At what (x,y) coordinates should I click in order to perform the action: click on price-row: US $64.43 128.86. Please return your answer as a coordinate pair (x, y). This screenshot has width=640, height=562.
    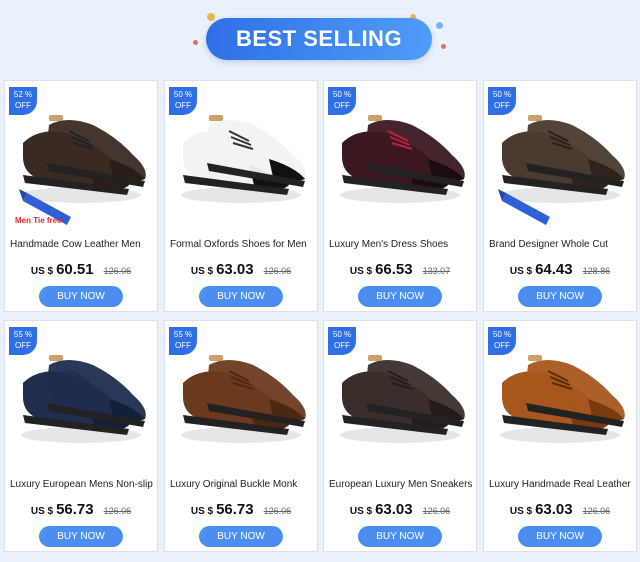
    Looking at the image, I should click on (560, 271).